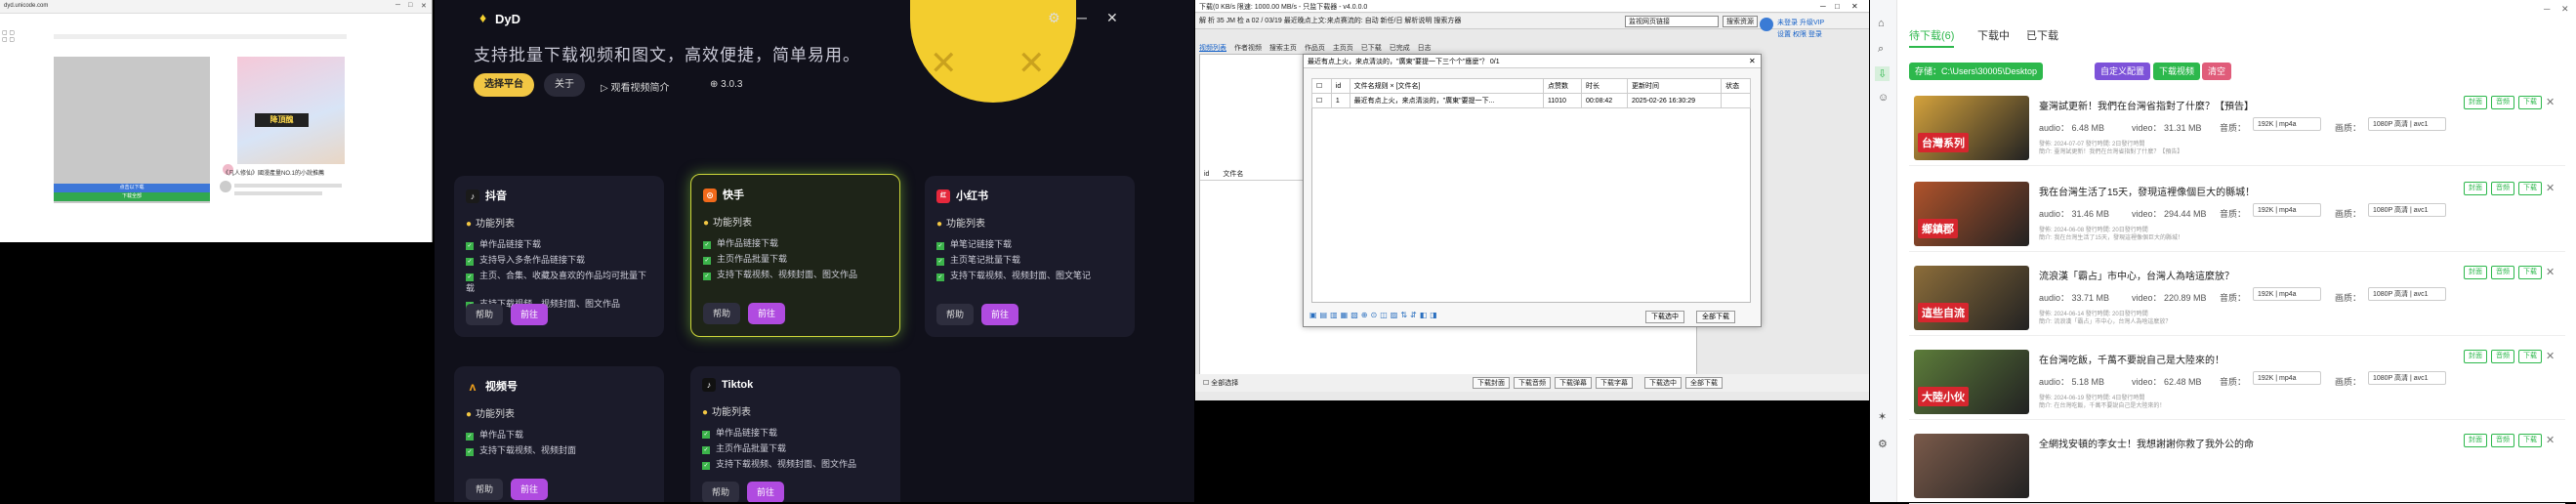 This screenshot has width=2576, height=504. What do you see at coordinates (1321, 100) in the screenshot?
I see `row-checkbox: ☐` at bounding box center [1321, 100].